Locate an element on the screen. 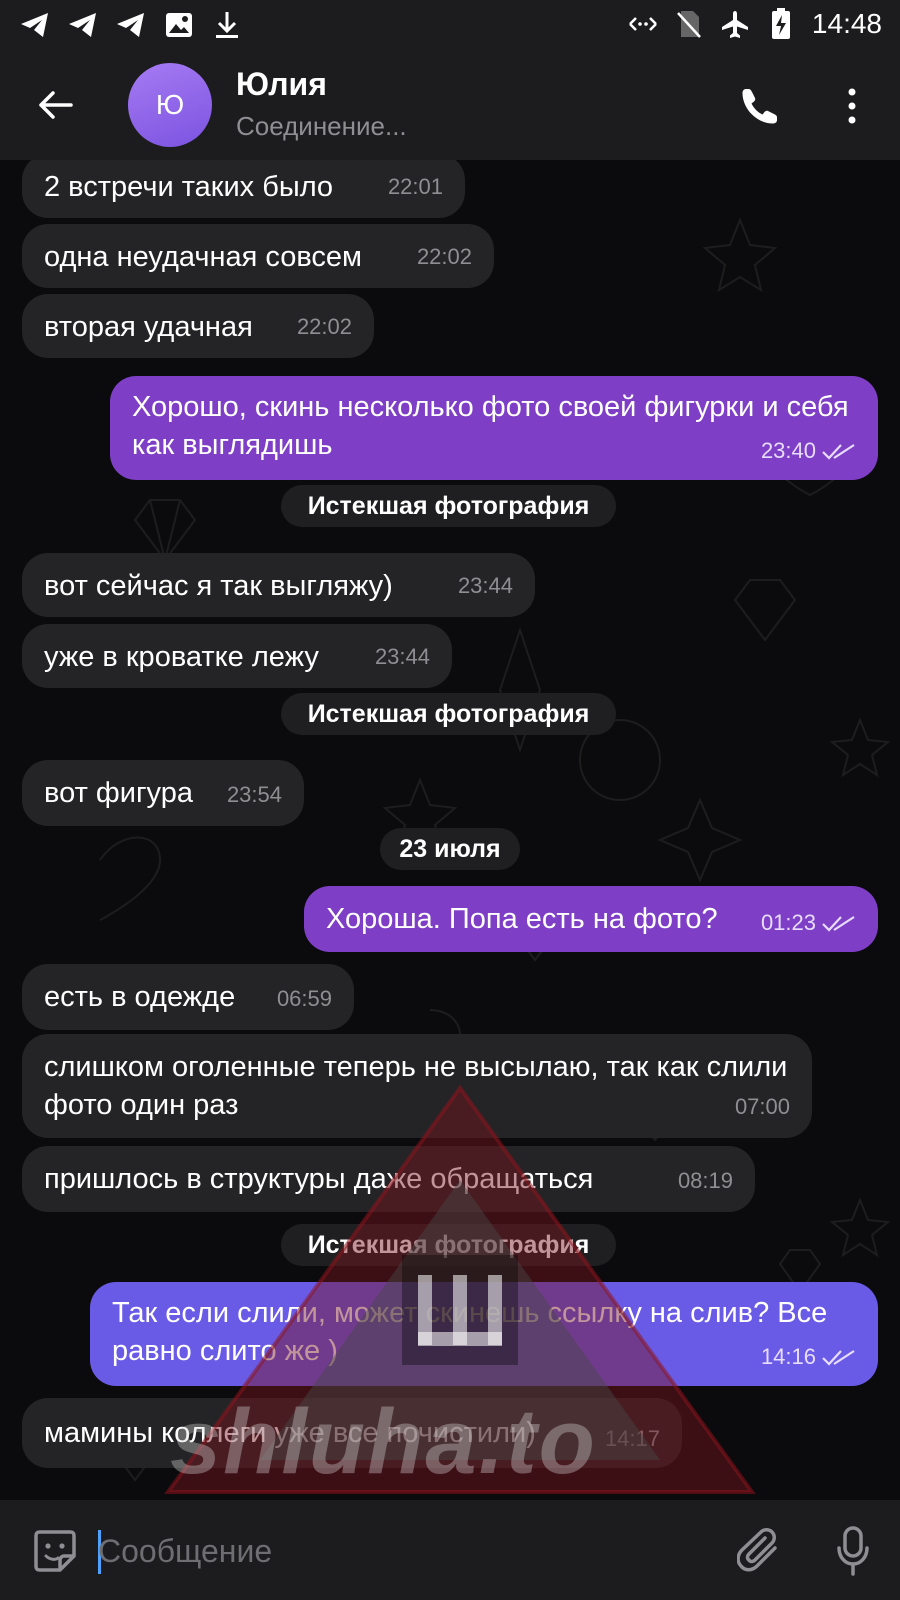  message-meta: 14:16 is located at coordinates (808, 1357).